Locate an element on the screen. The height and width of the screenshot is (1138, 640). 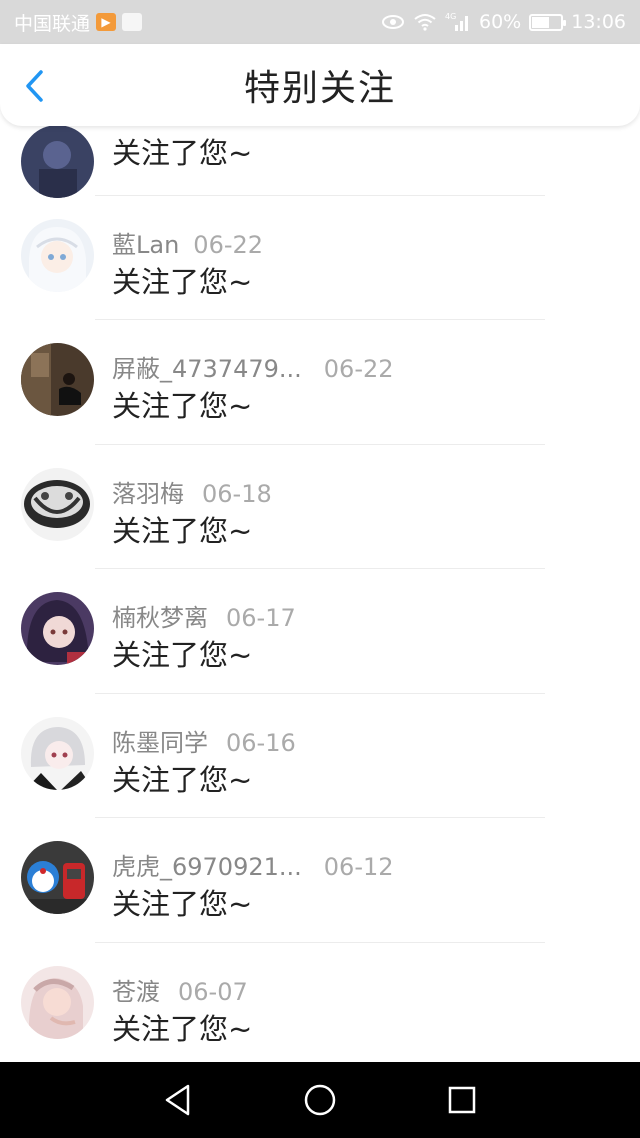
circle-home-icon is located at coordinates (320, 1100).